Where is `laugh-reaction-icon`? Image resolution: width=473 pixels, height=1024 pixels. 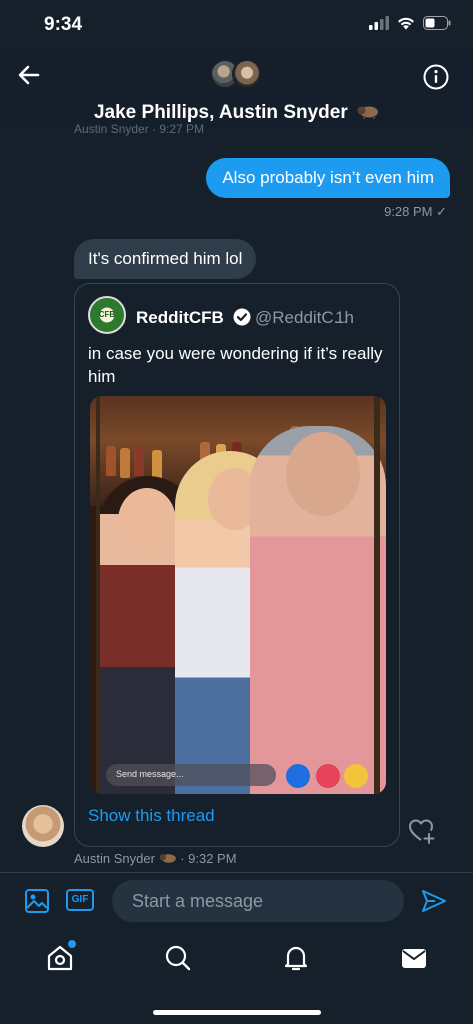 laugh-reaction-icon is located at coordinates (356, 776).